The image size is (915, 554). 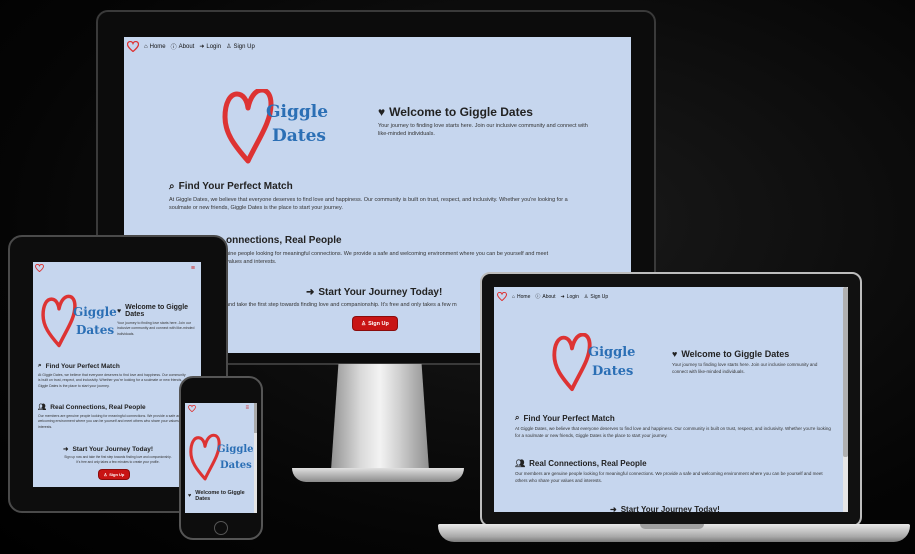 What do you see at coordinates (845, 372) in the screenshot?
I see `scrollbar-thumb` at bounding box center [845, 372].